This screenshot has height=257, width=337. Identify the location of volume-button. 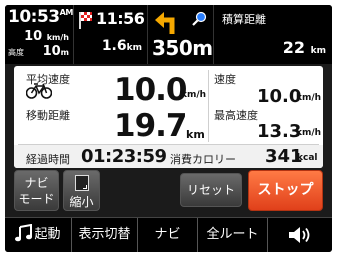
(300, 235).